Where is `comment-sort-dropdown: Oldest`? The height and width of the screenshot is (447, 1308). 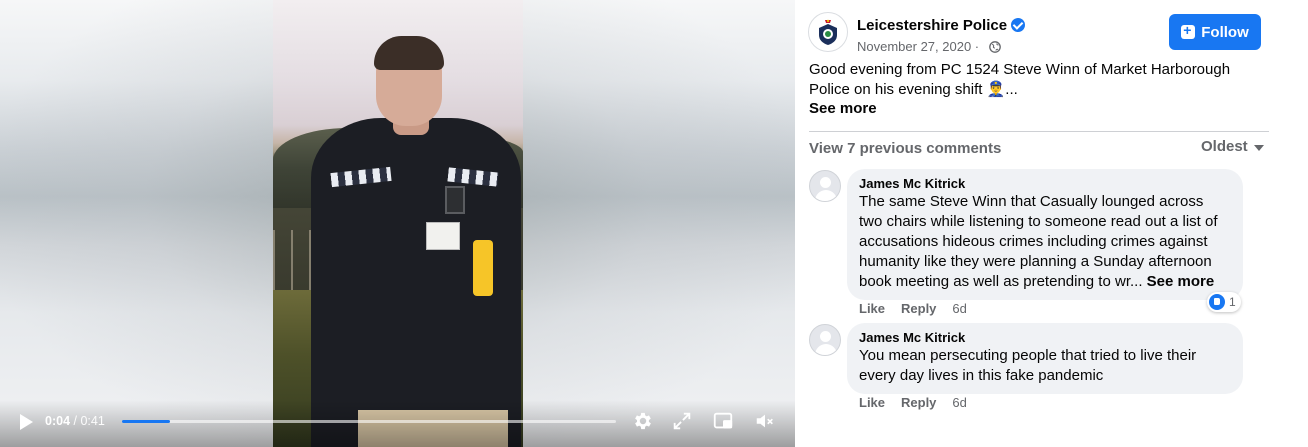
comment-sort-dropdown: Oldest is located at coordinates (1232, 146).